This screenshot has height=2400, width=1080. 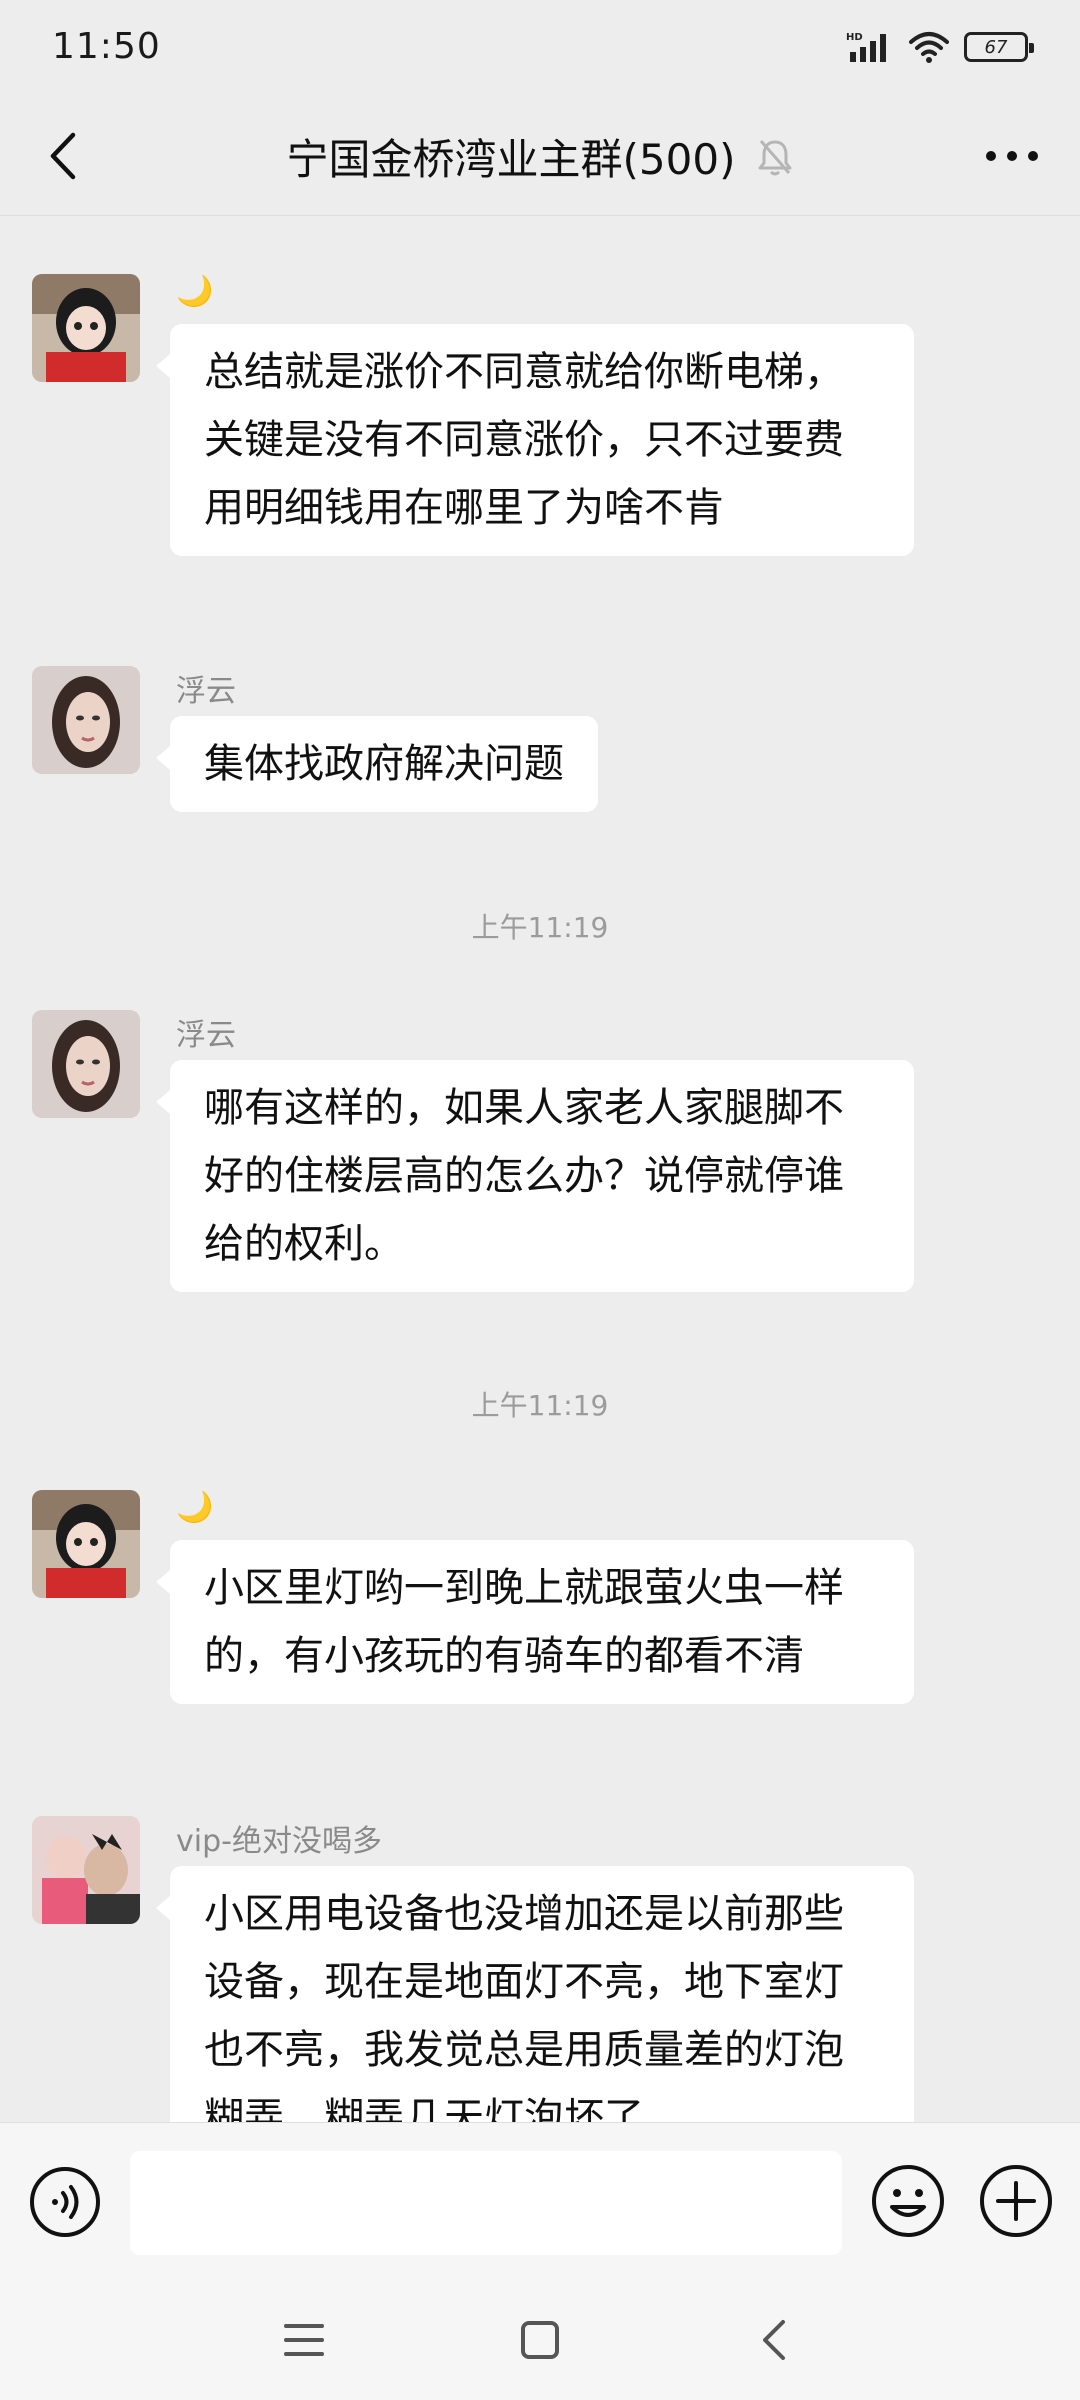 I want to click on status-icons: HD 67, so click(x=940, y=47).